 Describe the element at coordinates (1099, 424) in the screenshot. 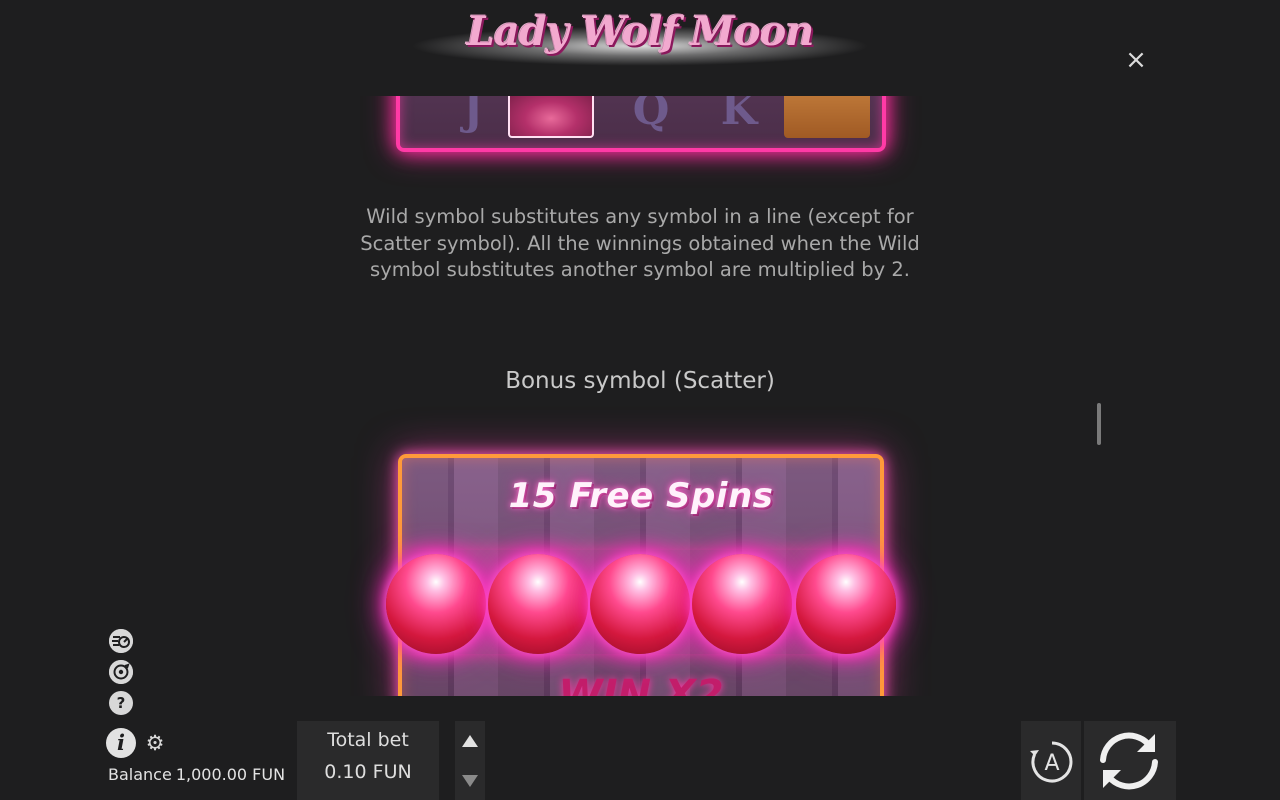

I see `scrollbar-thumb` at that location.